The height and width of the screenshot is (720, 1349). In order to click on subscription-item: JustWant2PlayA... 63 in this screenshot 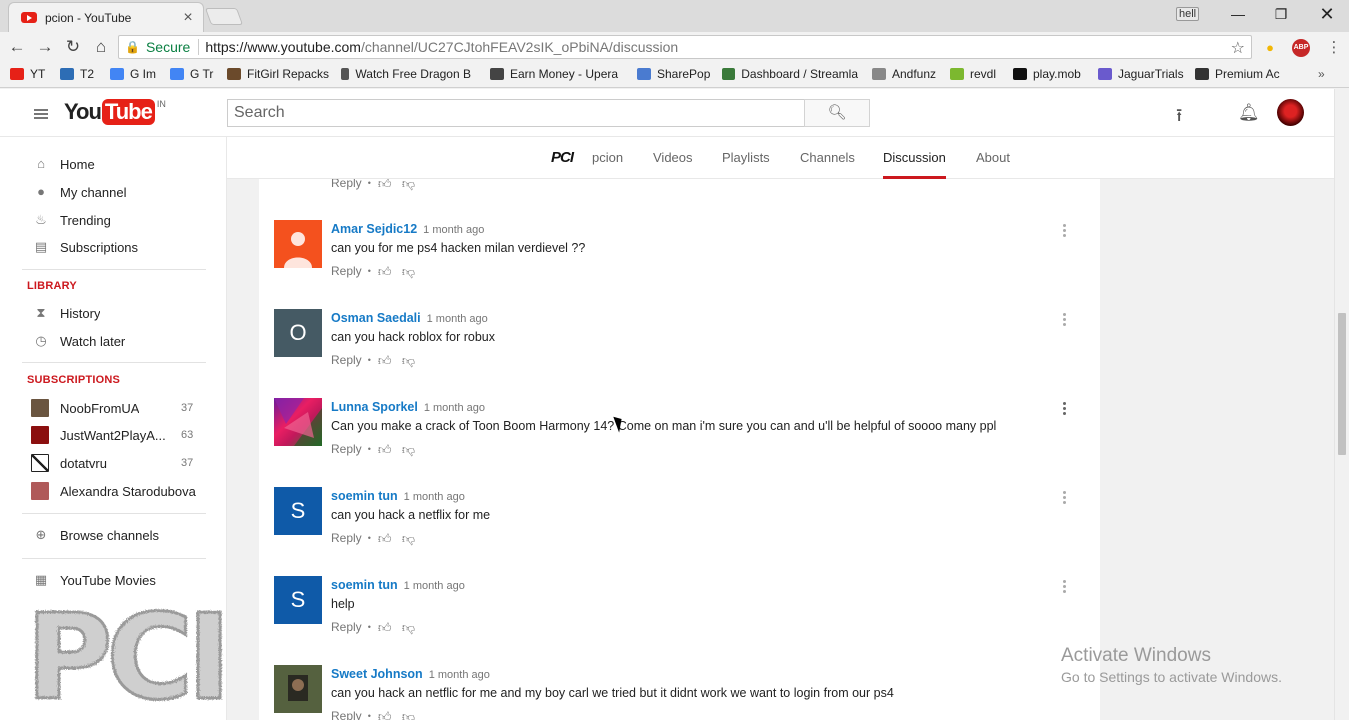, I will do `click(113, 435)`.